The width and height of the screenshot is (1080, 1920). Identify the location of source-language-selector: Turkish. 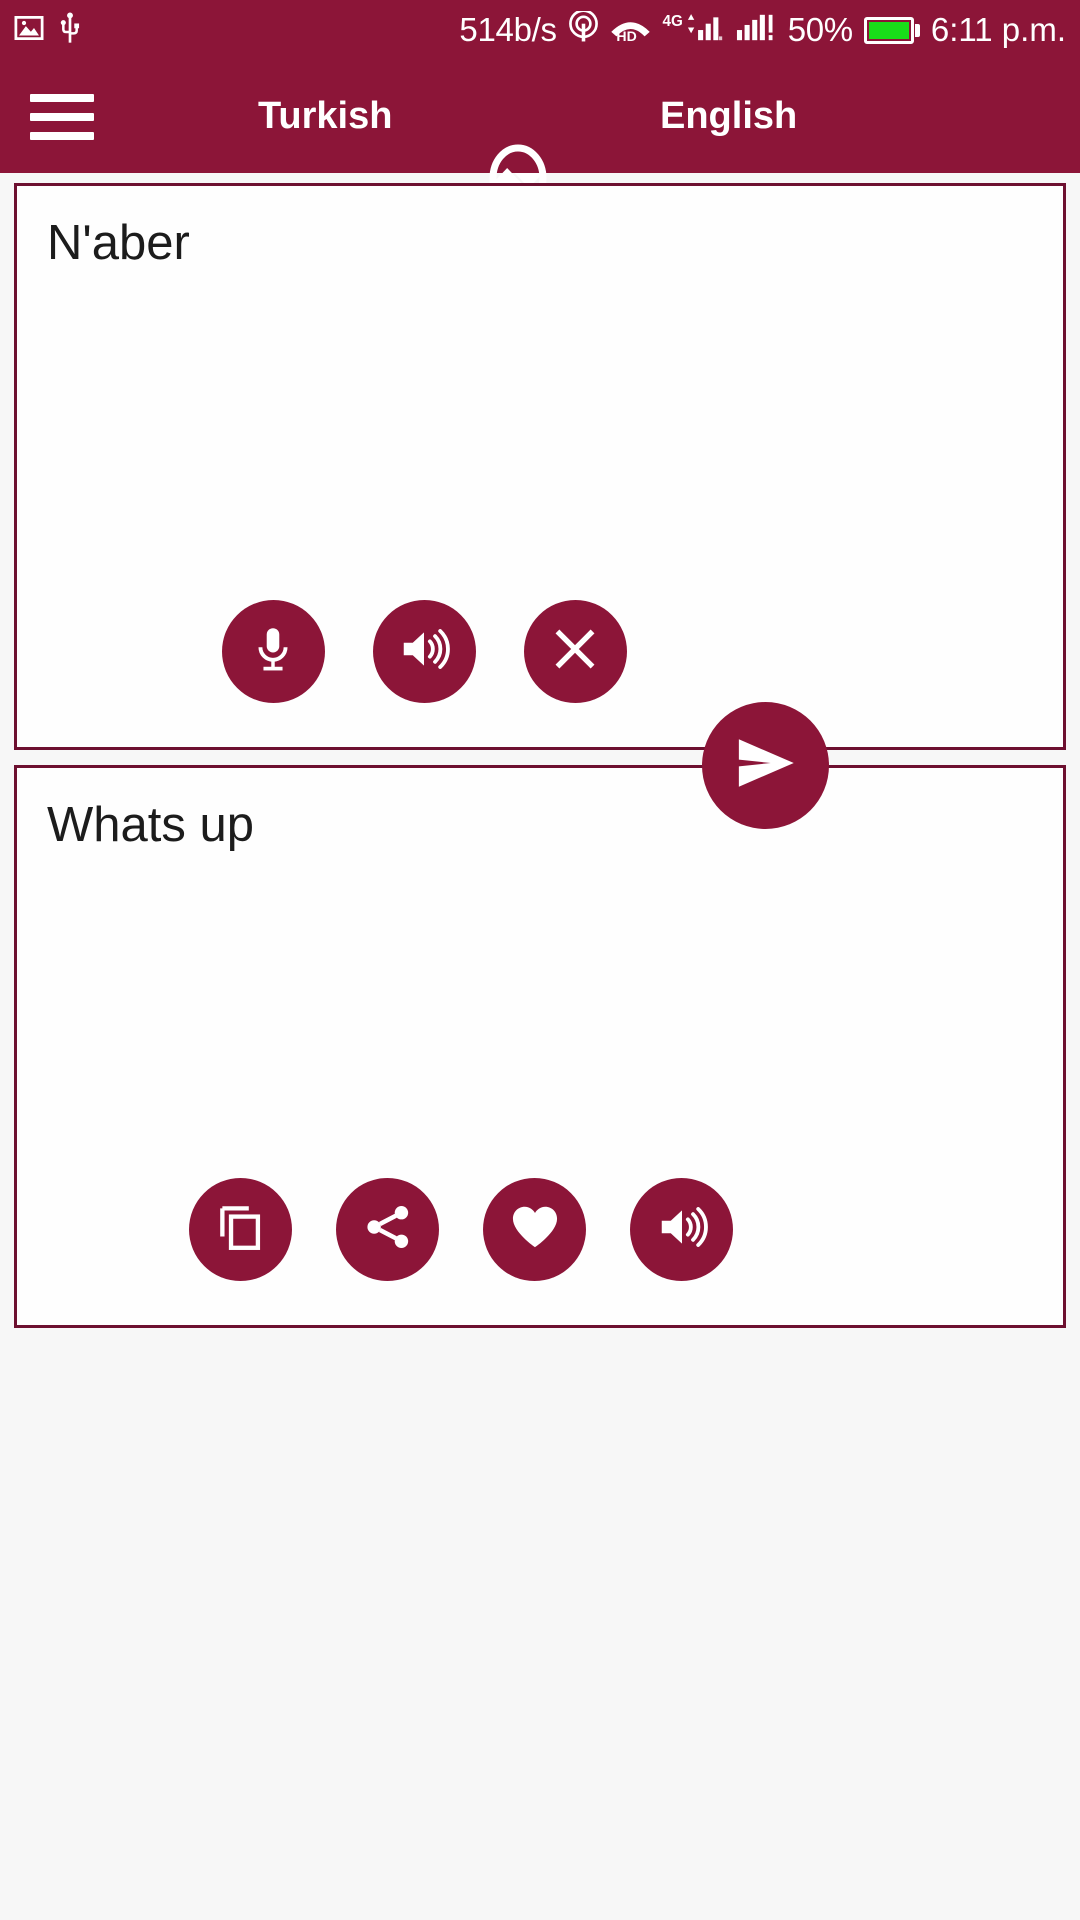
(325, 116).